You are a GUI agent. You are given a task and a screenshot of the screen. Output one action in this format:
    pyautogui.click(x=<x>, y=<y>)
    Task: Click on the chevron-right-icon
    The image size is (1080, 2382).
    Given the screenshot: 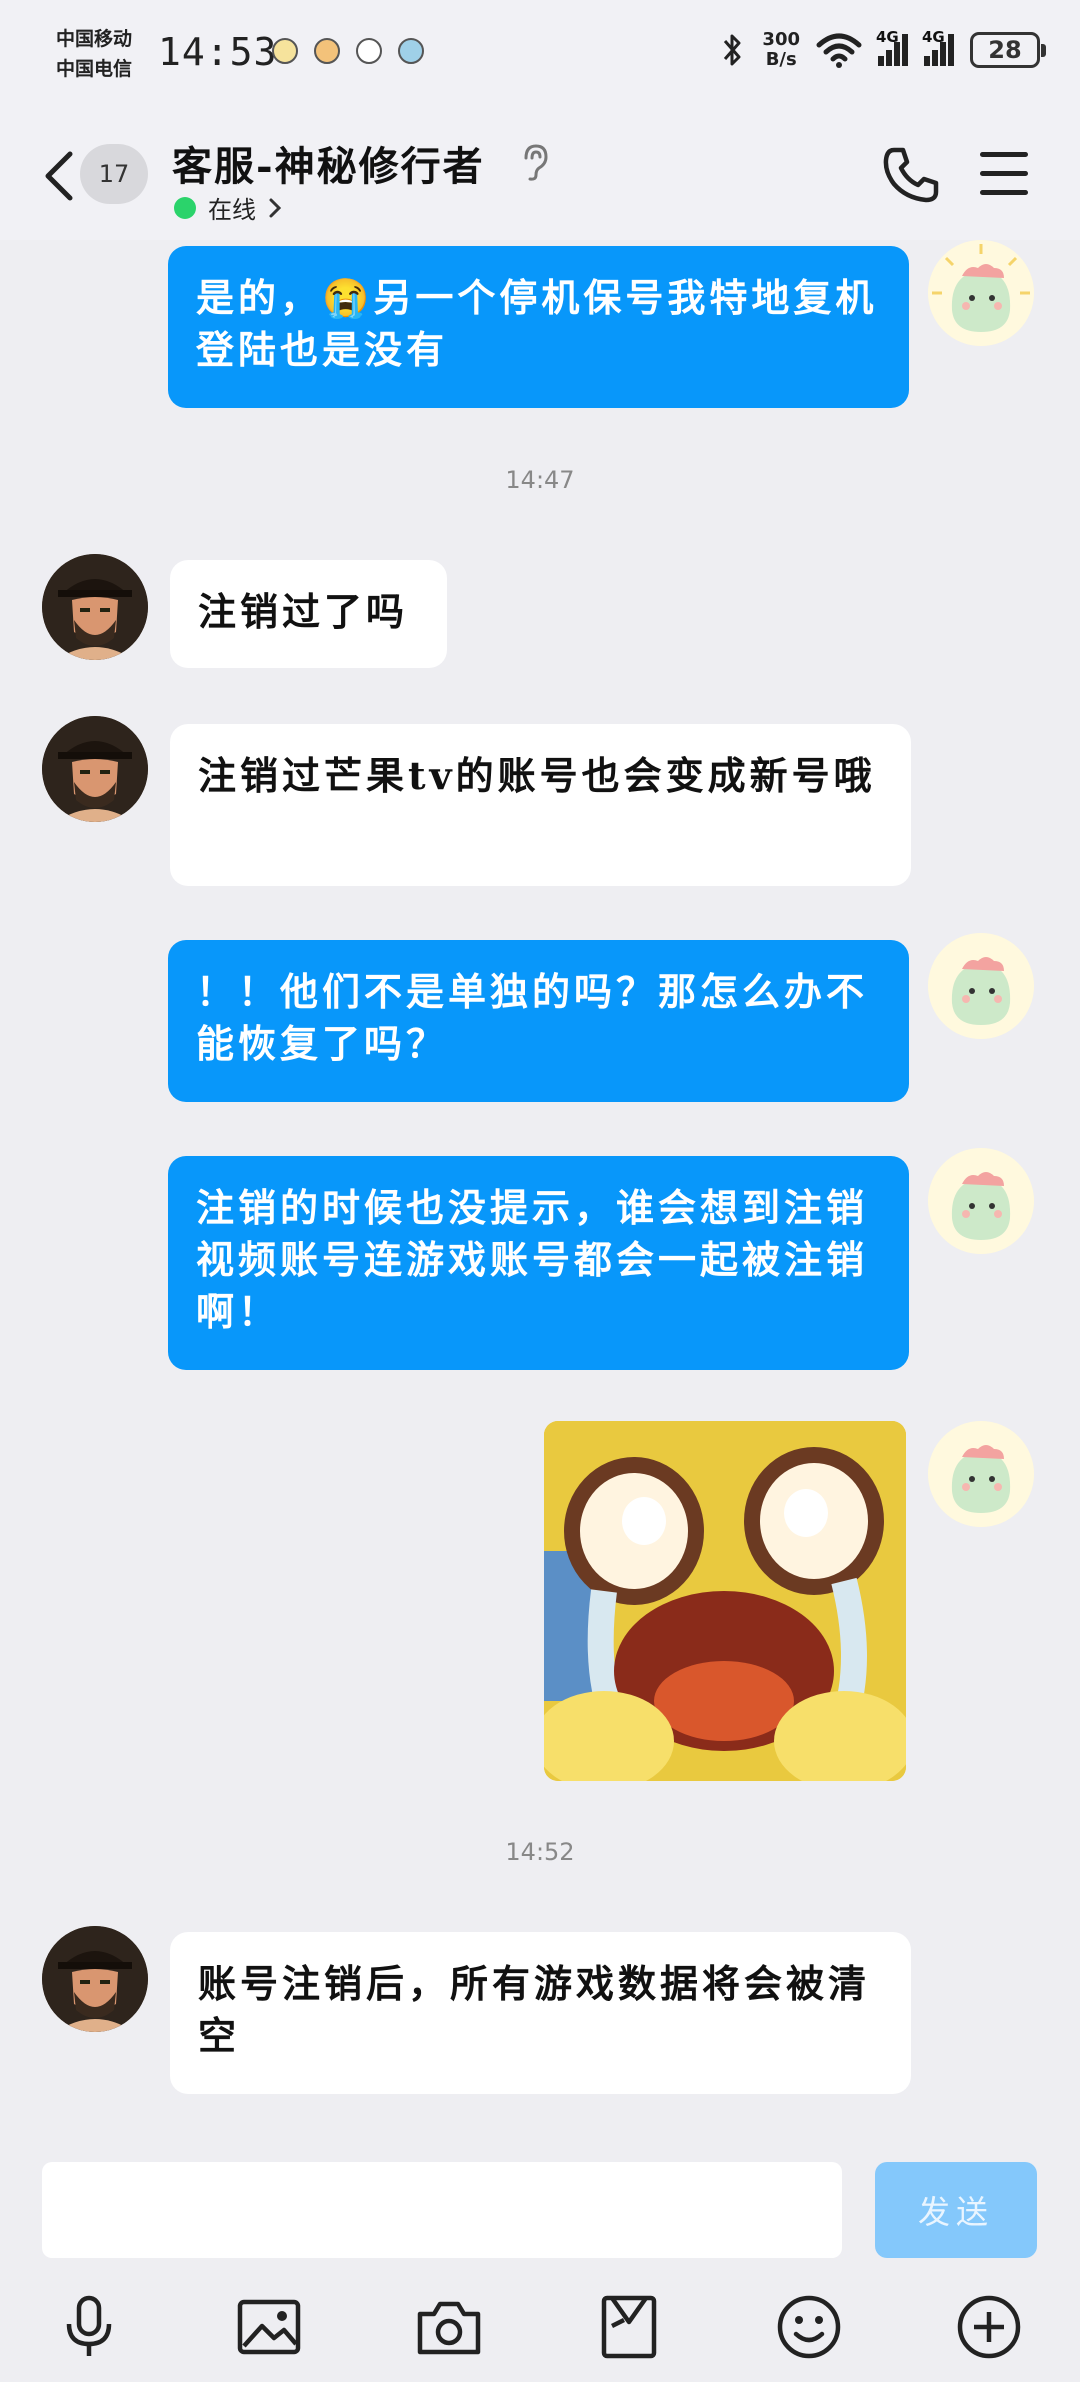 What is the action you would take?
    pyautogui.click(x=275, y=207)
    